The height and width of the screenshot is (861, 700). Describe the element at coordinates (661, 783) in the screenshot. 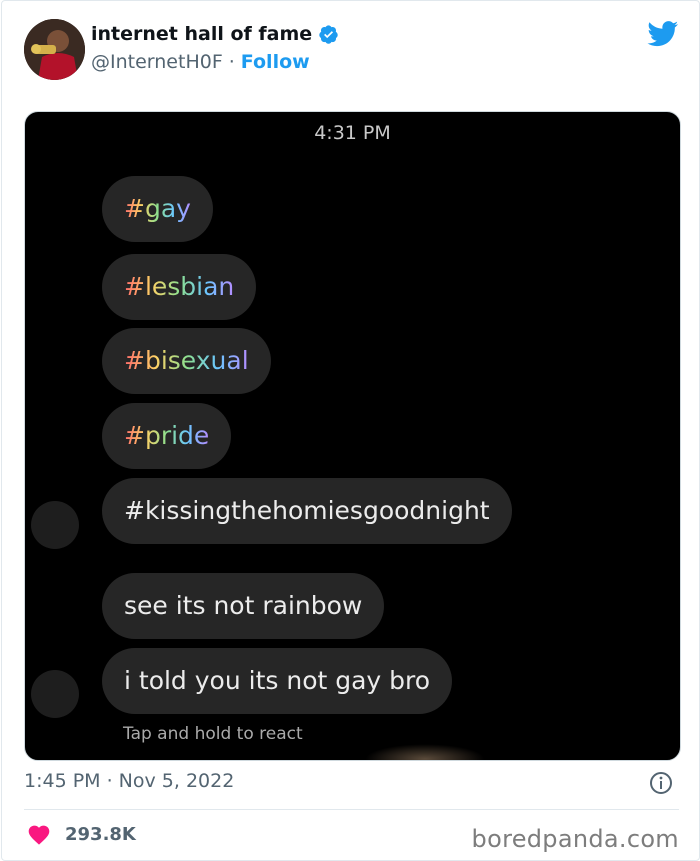

I see `info-icon` at that location.